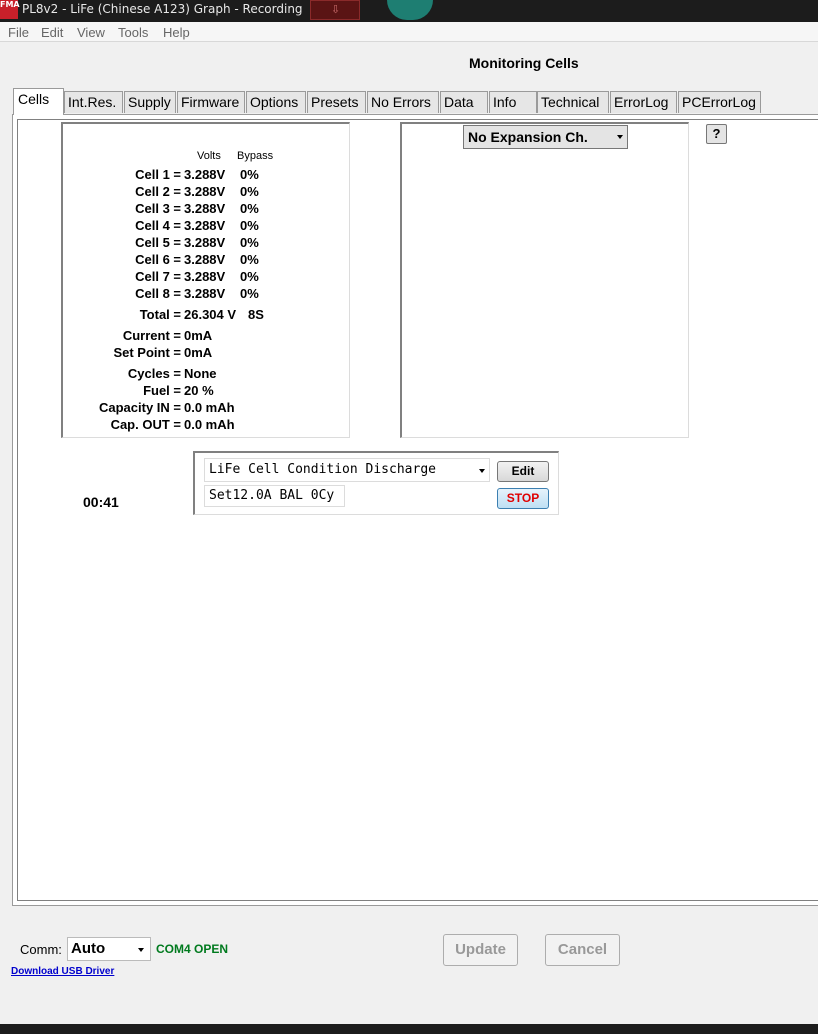  Describe the element at coordinates (91, 32) in the screenshot. I see `menu-view: View` at that location.